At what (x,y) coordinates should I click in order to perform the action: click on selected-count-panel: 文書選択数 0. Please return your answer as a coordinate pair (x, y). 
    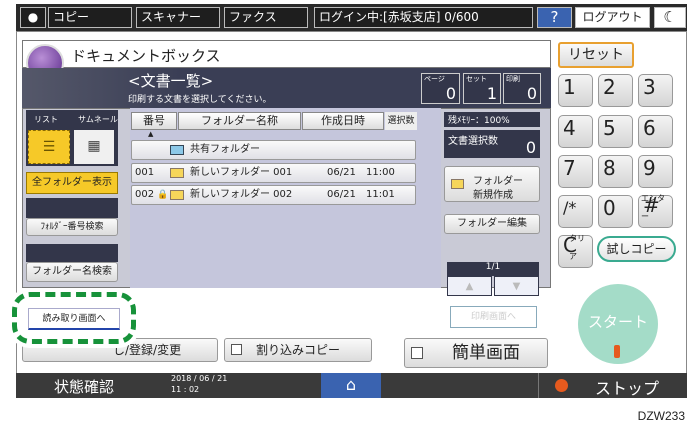
    Looking at the image, I should click on (492, 144).